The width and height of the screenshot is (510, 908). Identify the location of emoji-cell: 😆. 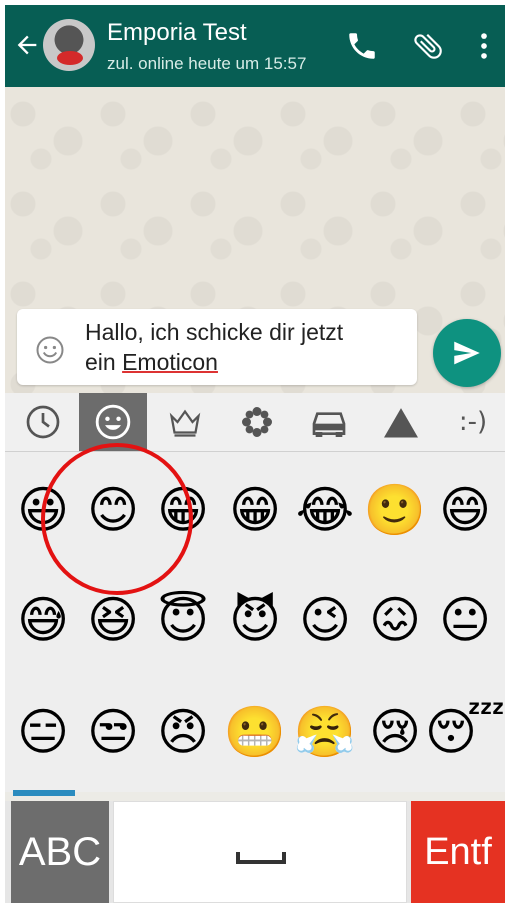
(113, 620).